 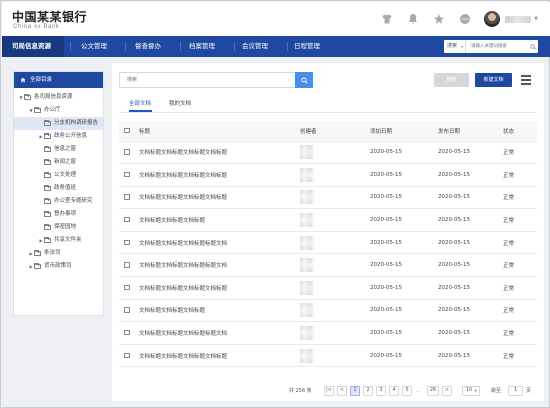 I want to click on new-document-button: 新建文档, so click(x=493, y=80).